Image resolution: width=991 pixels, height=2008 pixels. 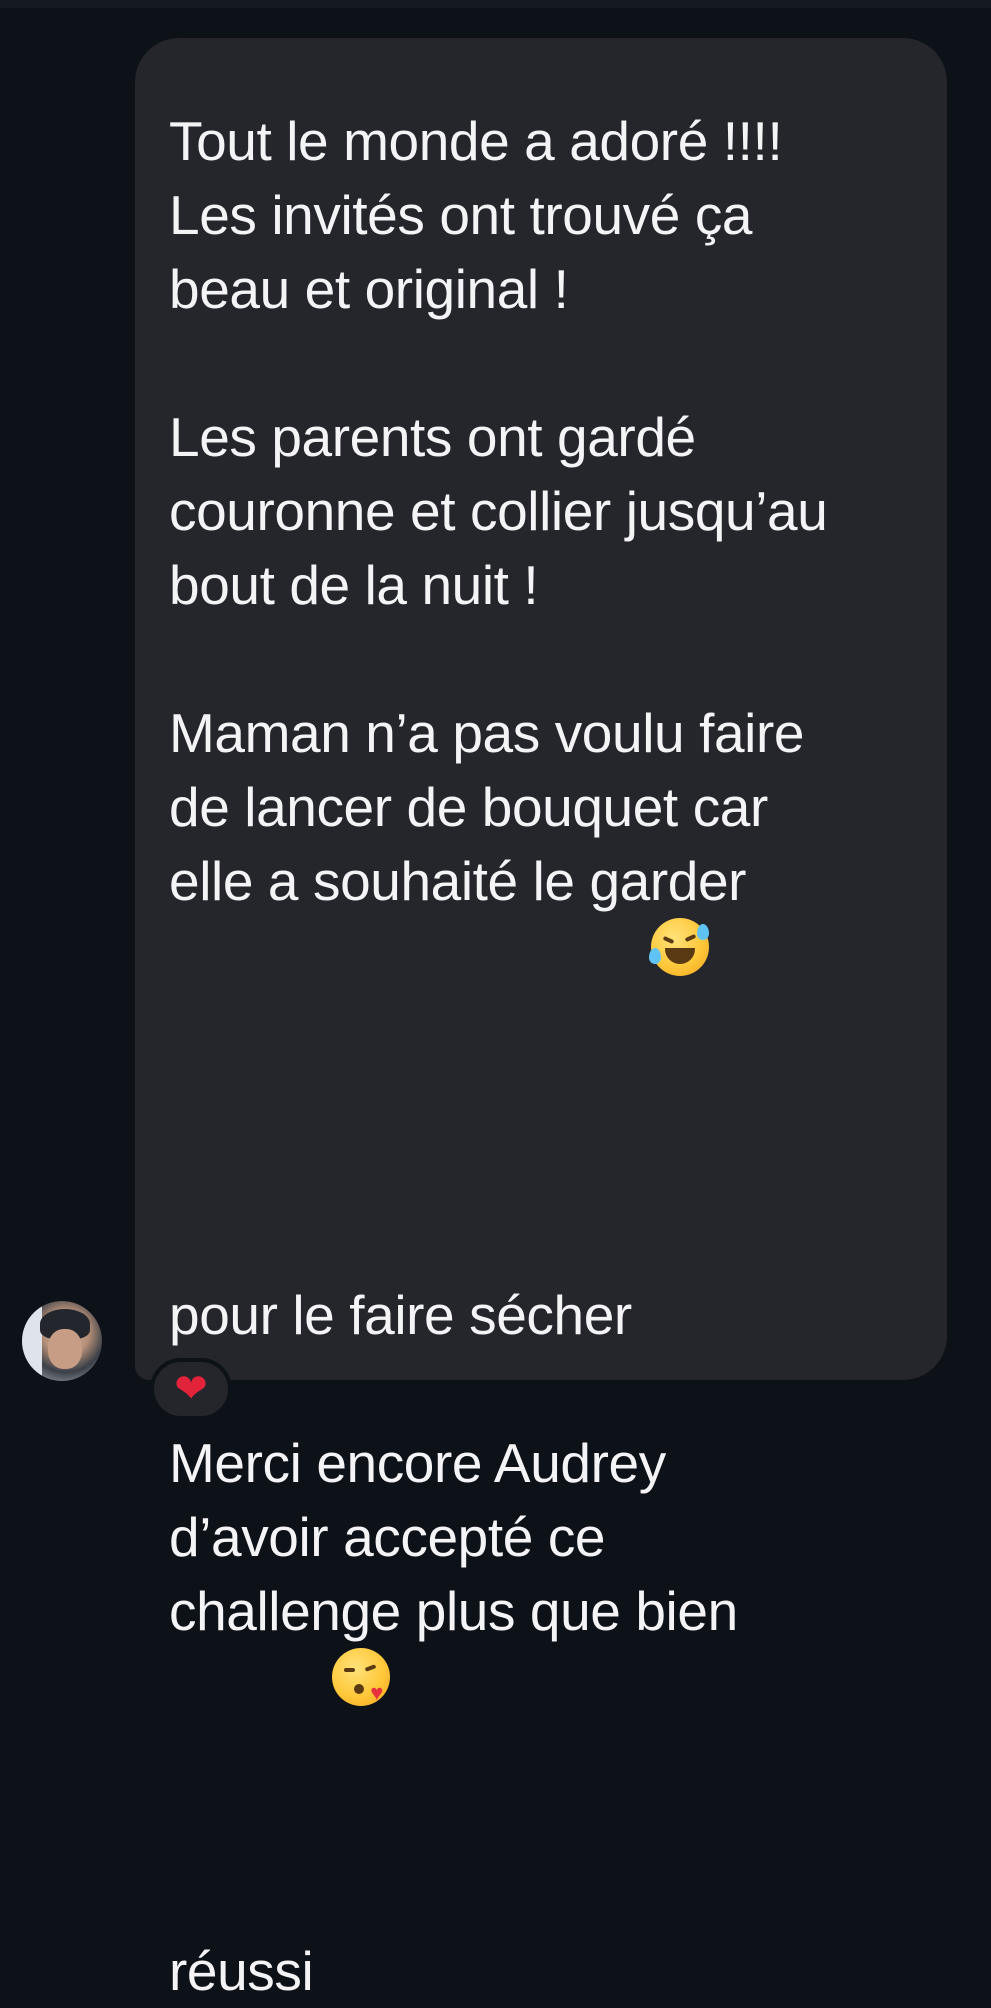 What do you see at coordinates (678, 947) in the screenshot?
I see `rolling-on-floor-laughing-icon` at bounding box center [678, 947].